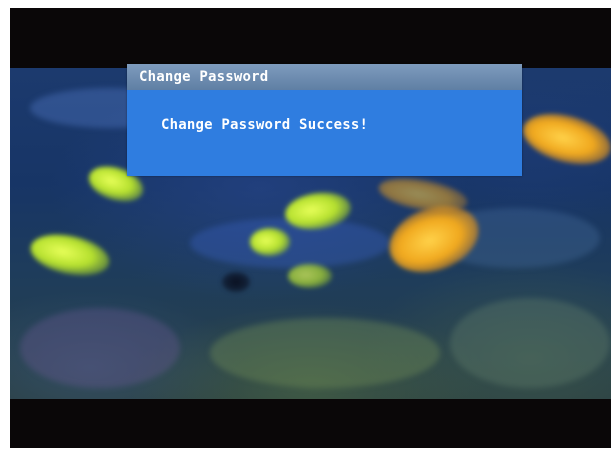 The width and height of the screenshot is (614, 452). I want to click on water-streak, so click(290, 243).